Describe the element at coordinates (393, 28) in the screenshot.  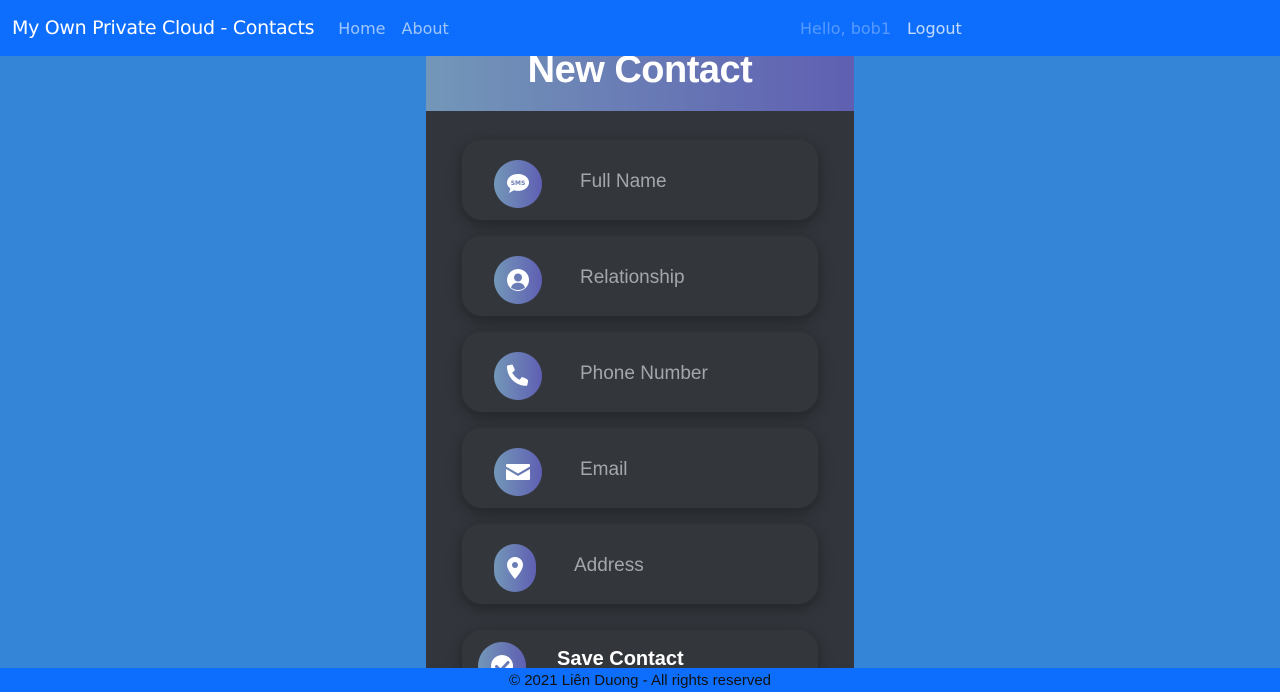
I see `nav-links: Home About` at that location.